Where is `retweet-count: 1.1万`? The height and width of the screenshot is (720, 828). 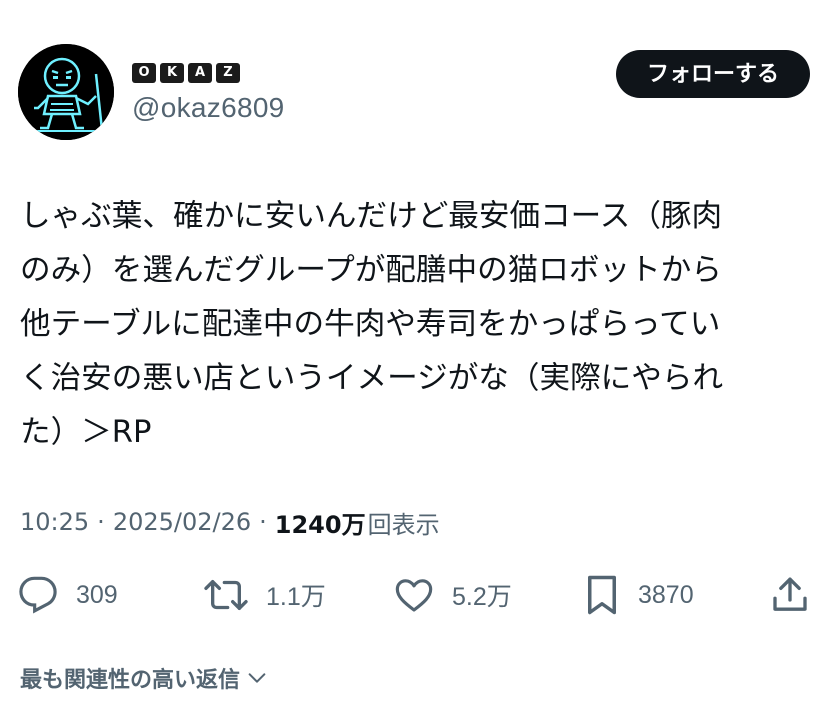 retweet-count: 1.1万 is located at coordinates (296, 597).